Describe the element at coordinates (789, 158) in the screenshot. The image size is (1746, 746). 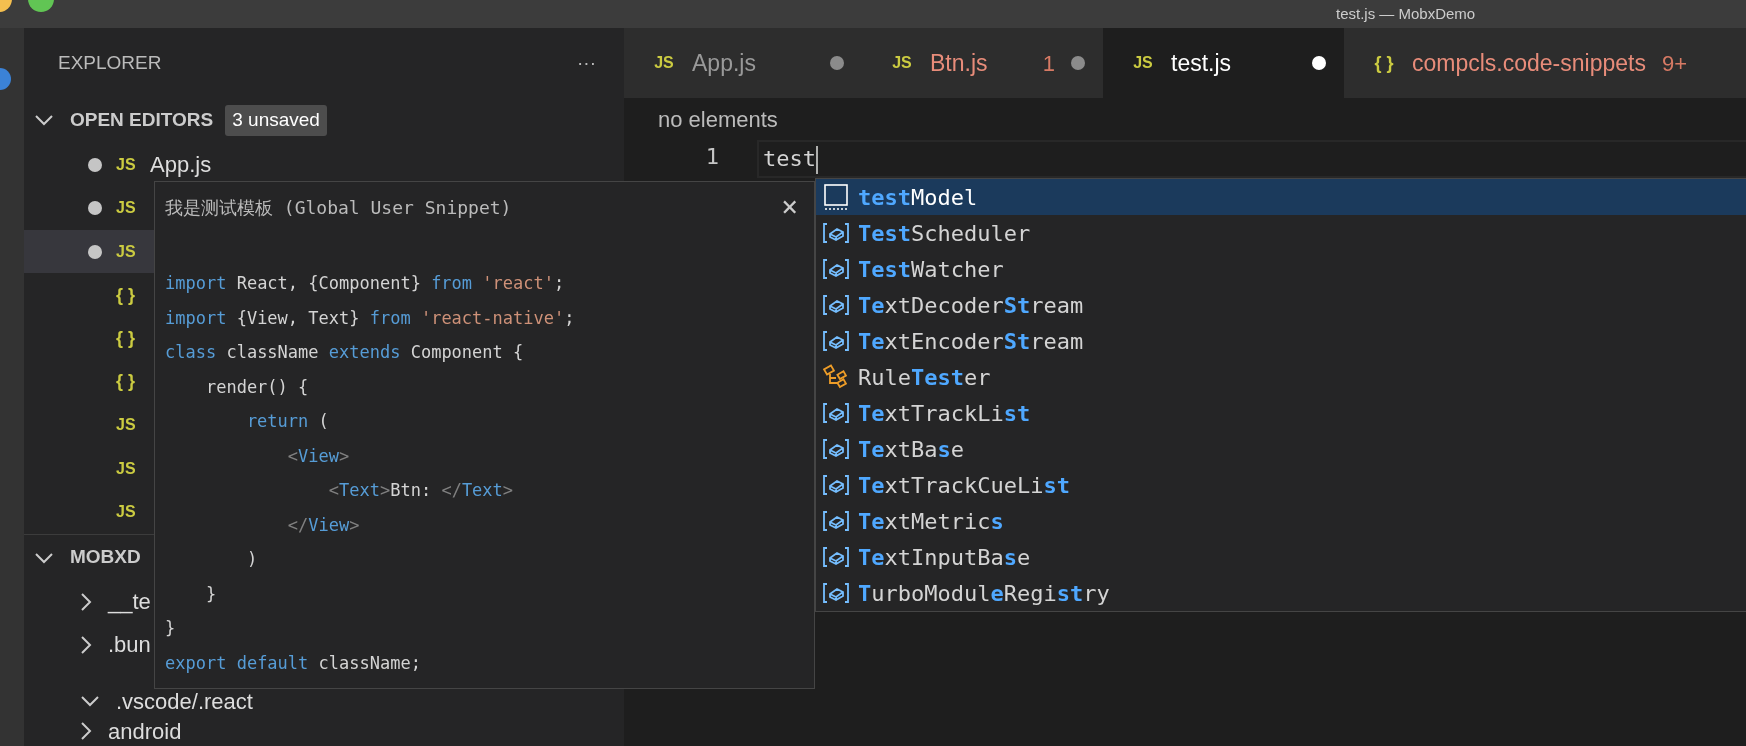
I see `code-text: test` at that location.